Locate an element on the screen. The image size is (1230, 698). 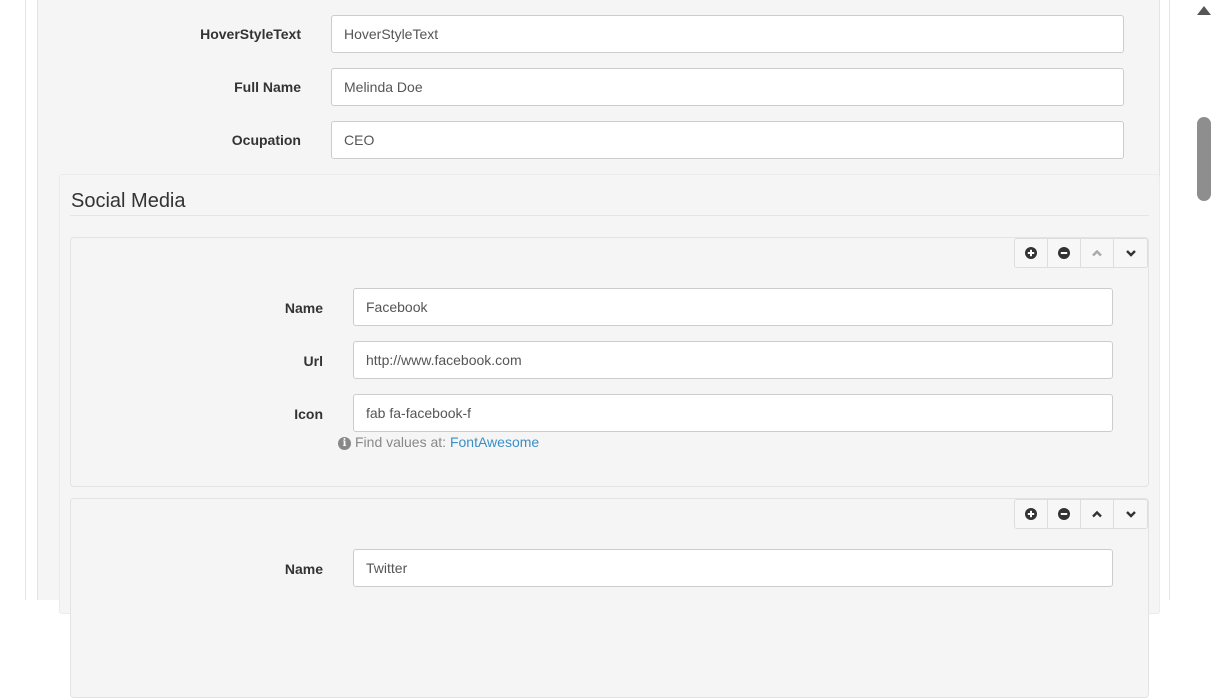
name-input: Twitter is located at coordinates (733, 568).